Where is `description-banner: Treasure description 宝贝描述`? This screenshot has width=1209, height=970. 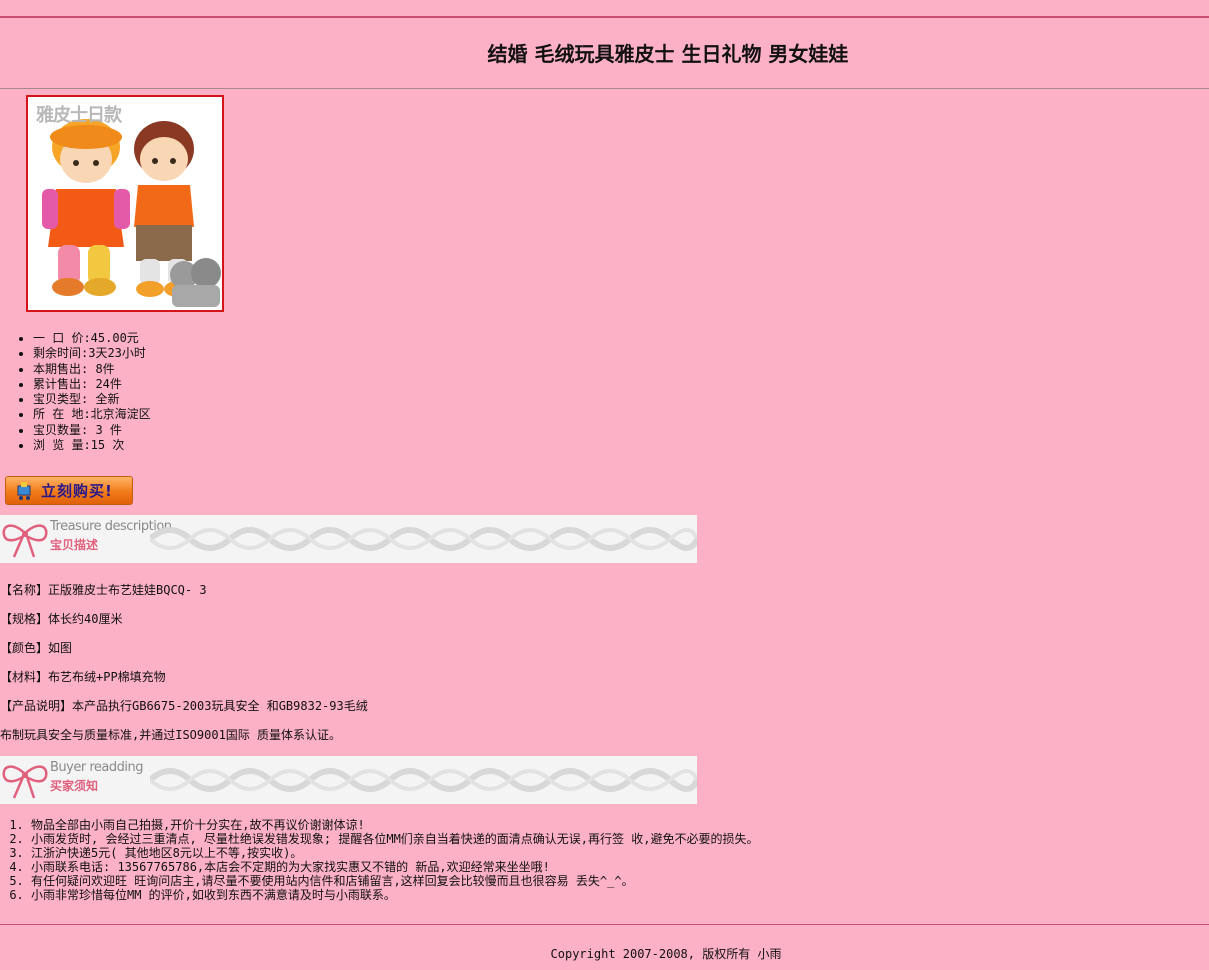
description-banner: Treasure description 宝贝描述 is located at coordinates (348, 539).